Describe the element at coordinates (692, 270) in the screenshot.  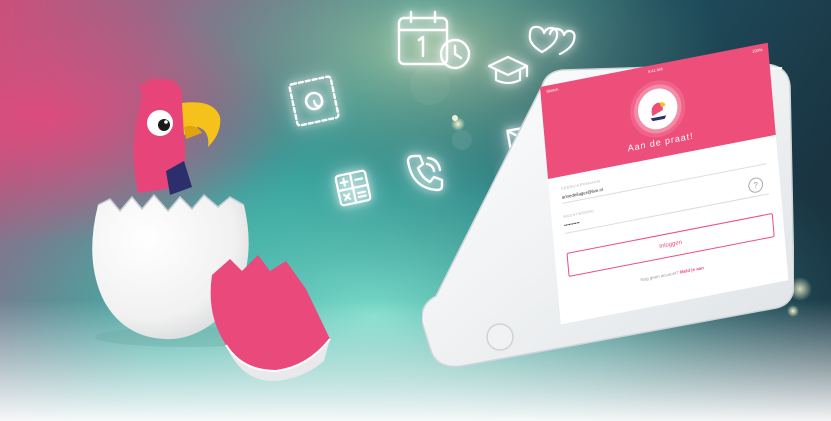
I see `signup-link: Meld je aan` at that location.